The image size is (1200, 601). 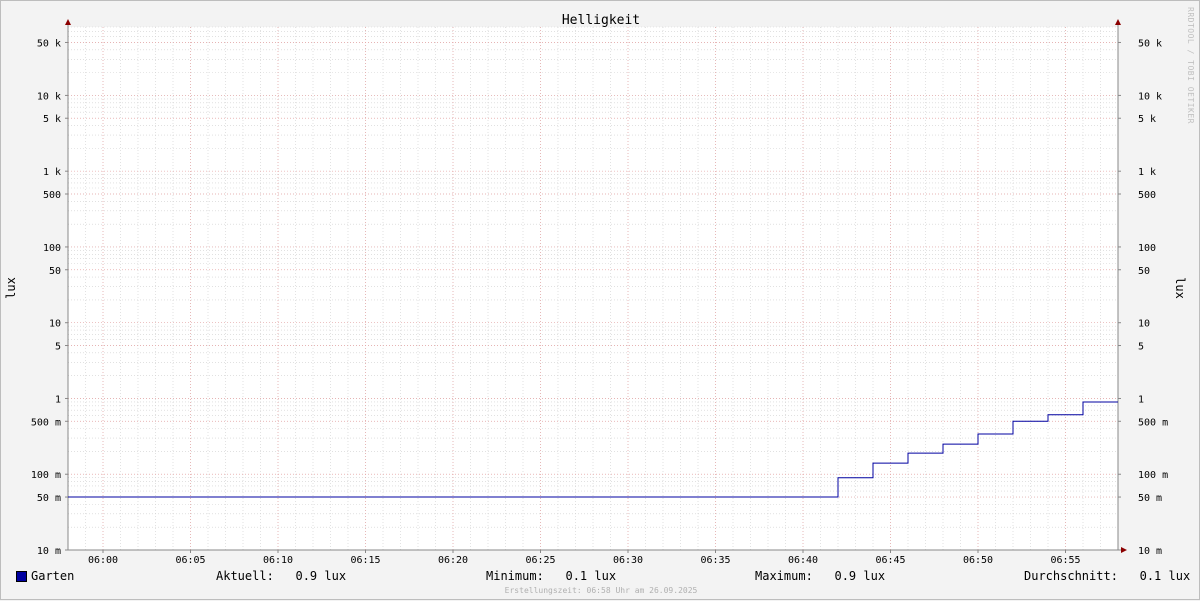 What do you see at coordinates (1153, 475) in the screenshot?
I see `y-tick-label-right: 100 m` at bounding box center [1153, 475].